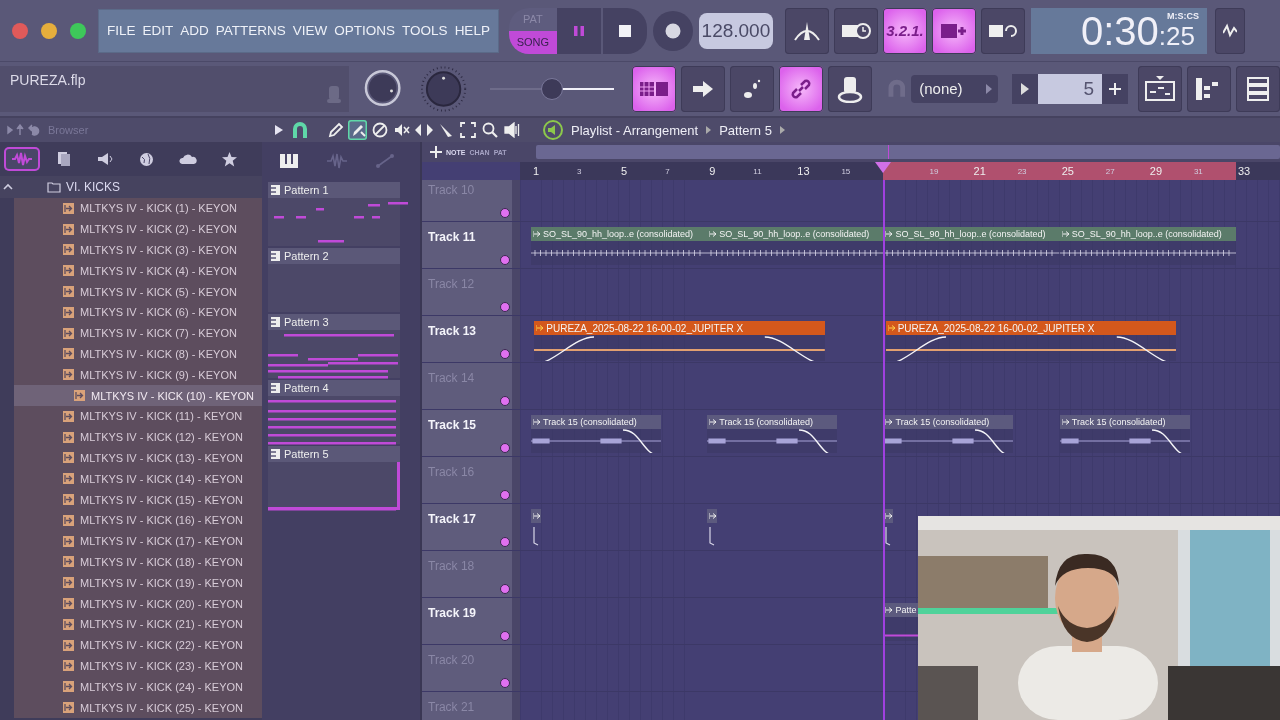 The width and height of the screenshot is (1280, 720). I want to click on browser-item: MLTKYS IV - KICK (1) - KEYON, so click(138, 208).